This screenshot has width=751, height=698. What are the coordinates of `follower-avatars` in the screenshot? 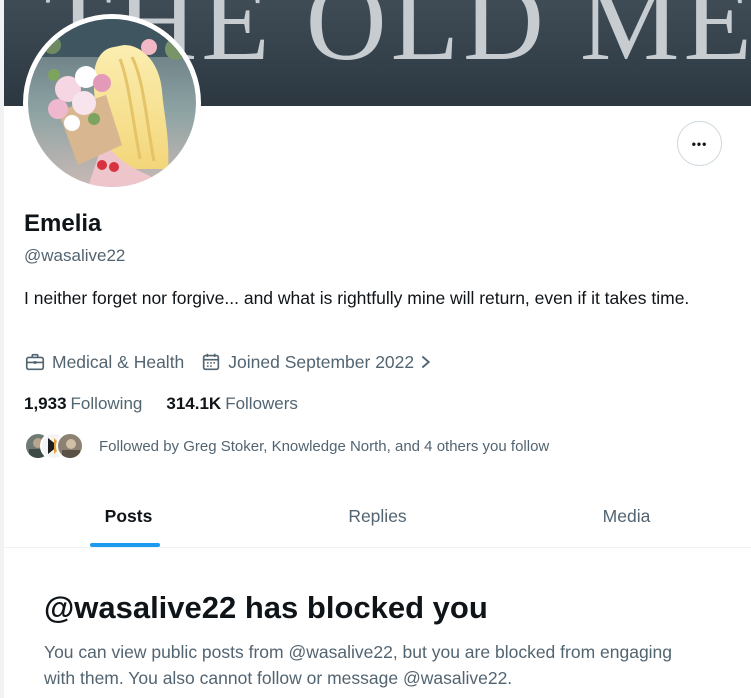 It's located at (55, 446).